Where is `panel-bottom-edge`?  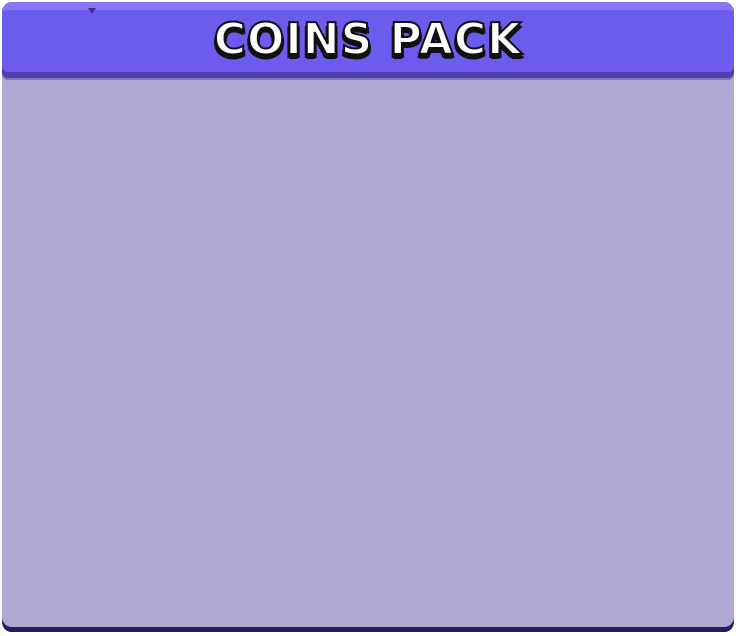 panel-bottom-edge is located at coordinates (368, 629).